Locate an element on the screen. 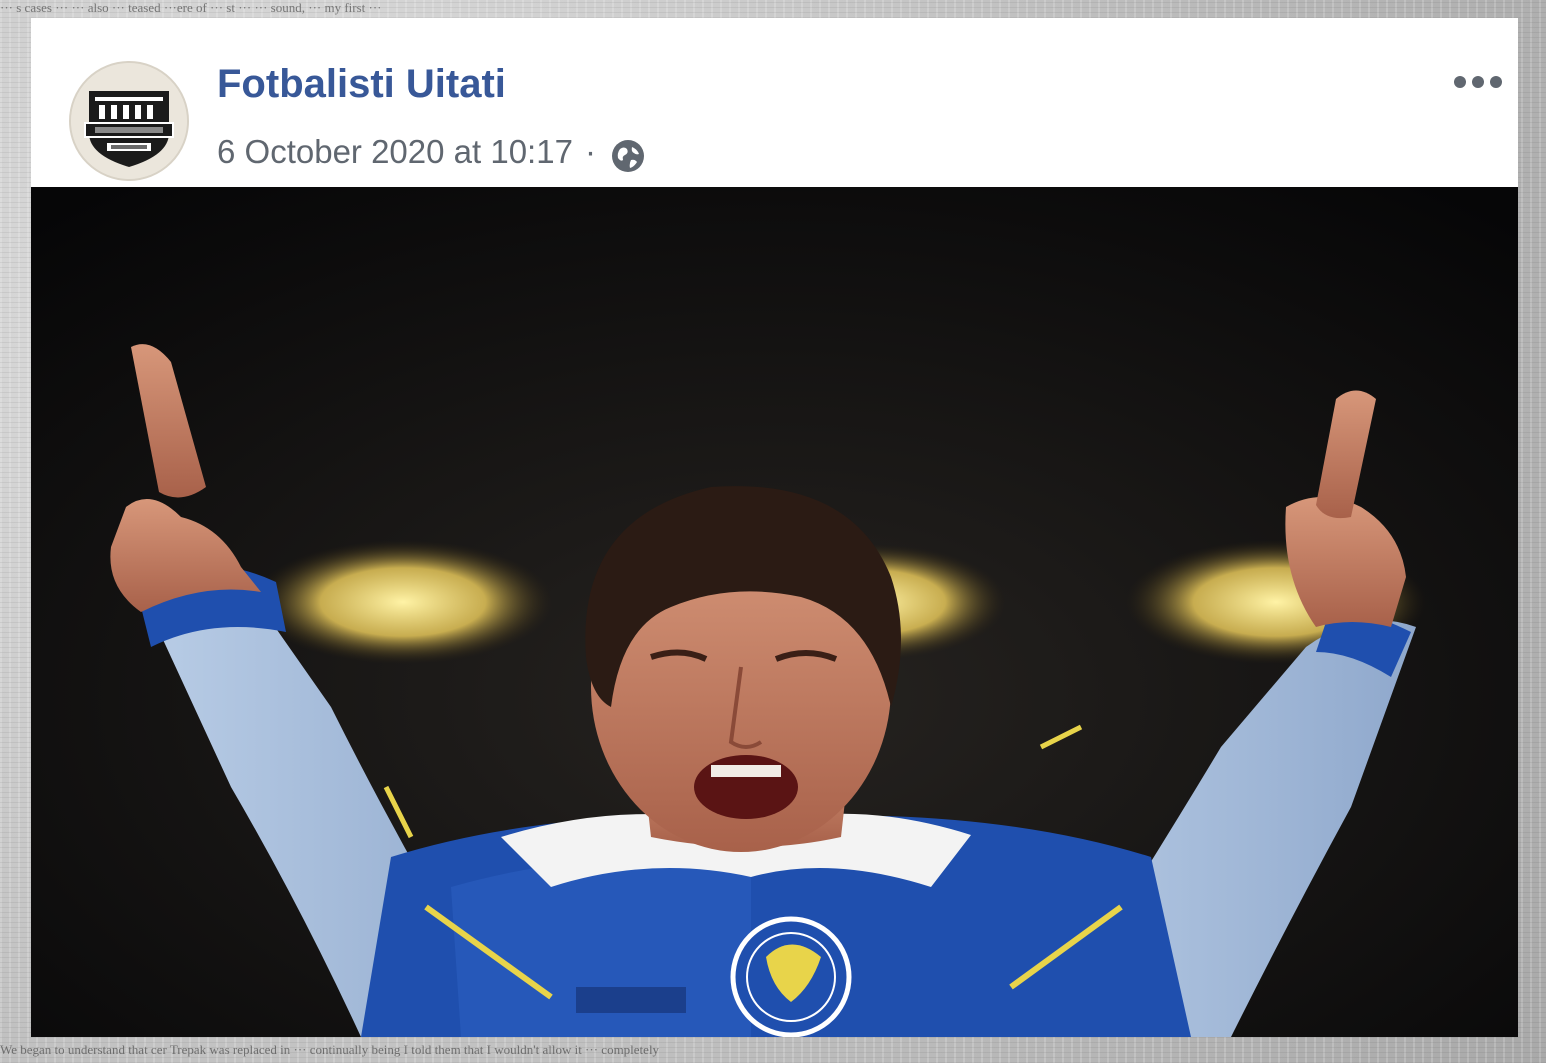 This screenshot has height=1063, width=1546. post-timestamp: 6 October 2020 at 10:17 is located at coordinates (395, 152).